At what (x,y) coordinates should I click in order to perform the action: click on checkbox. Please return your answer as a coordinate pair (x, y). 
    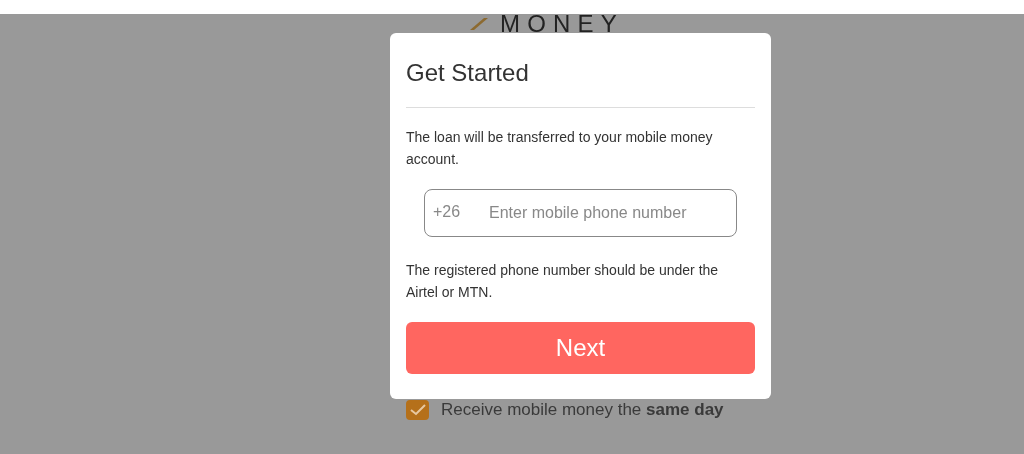
    Looking at the image, I should click on (417, 409).